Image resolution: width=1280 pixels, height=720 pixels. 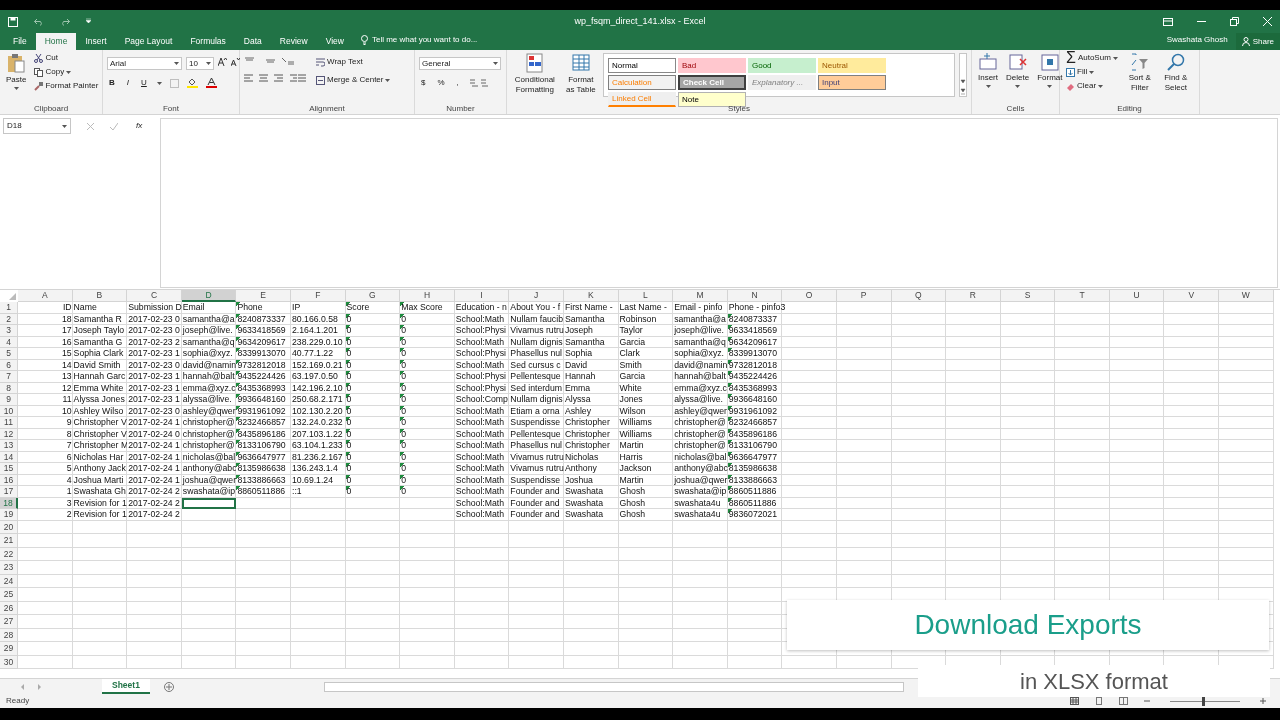 I want to click on fill-button: Fill, so click(x=1092, y=72).